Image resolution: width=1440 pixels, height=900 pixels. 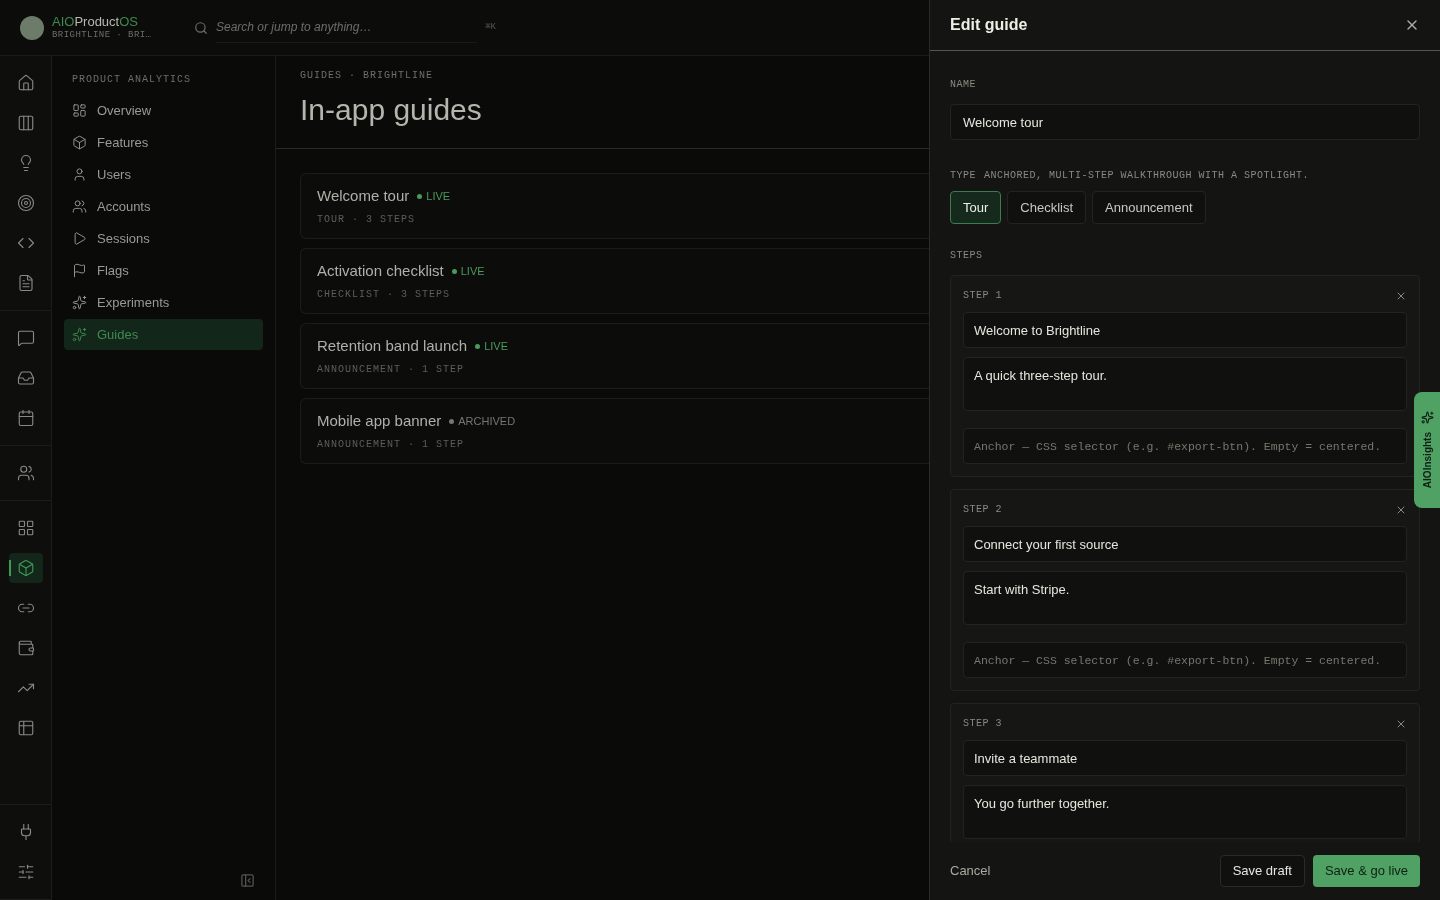 What do you see at coordinates (1185, 330) in the screenshot?
I see `step-title-field: Welcome to Brightline` at bounding box center [1185, 330].